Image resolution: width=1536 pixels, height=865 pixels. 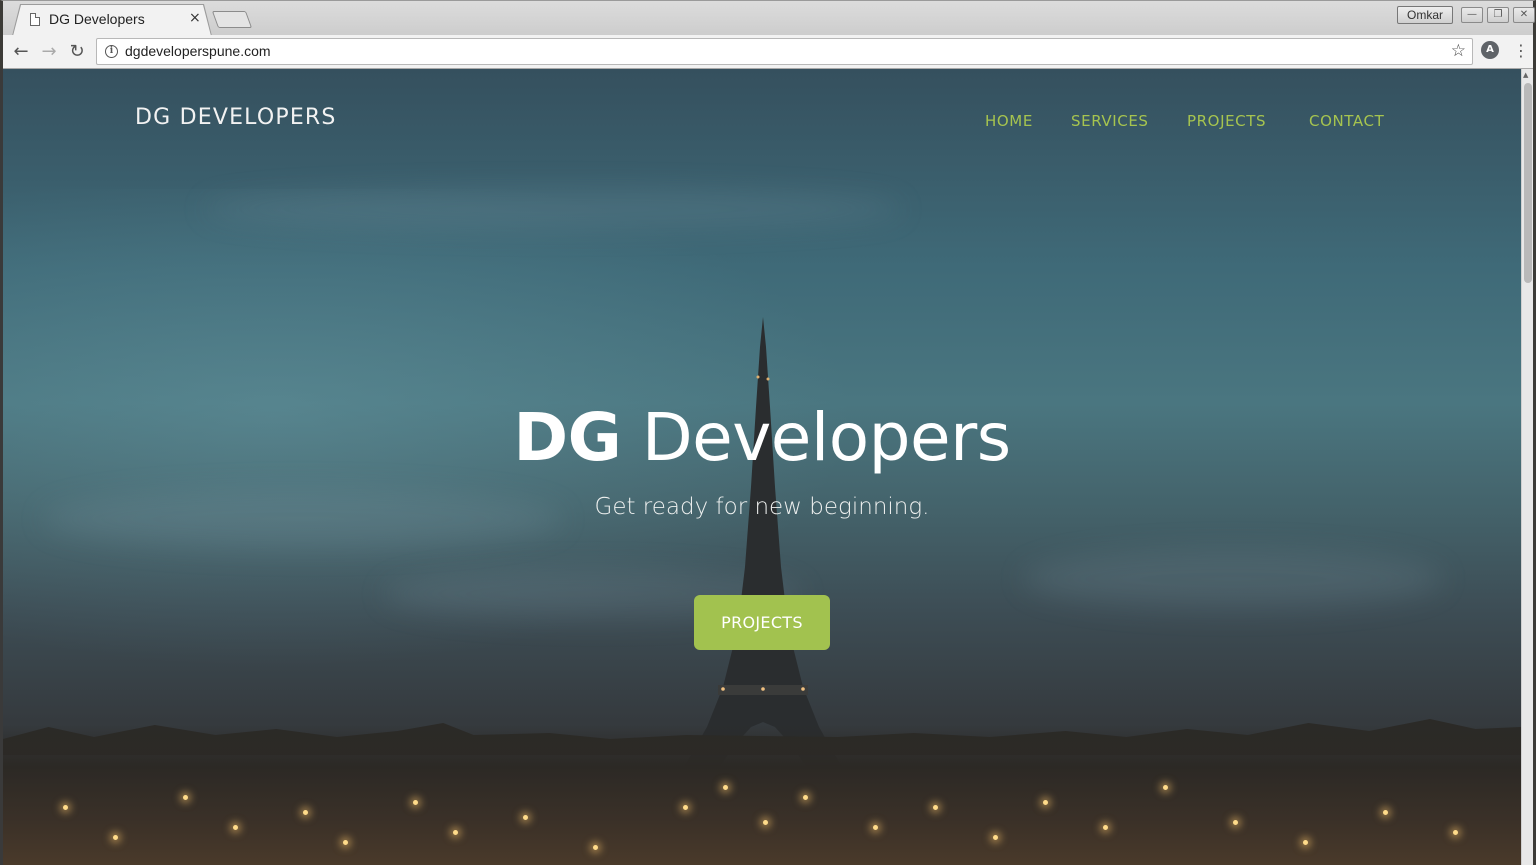 I want to click on nav-home: HOME, so click(x=1009, y=121).